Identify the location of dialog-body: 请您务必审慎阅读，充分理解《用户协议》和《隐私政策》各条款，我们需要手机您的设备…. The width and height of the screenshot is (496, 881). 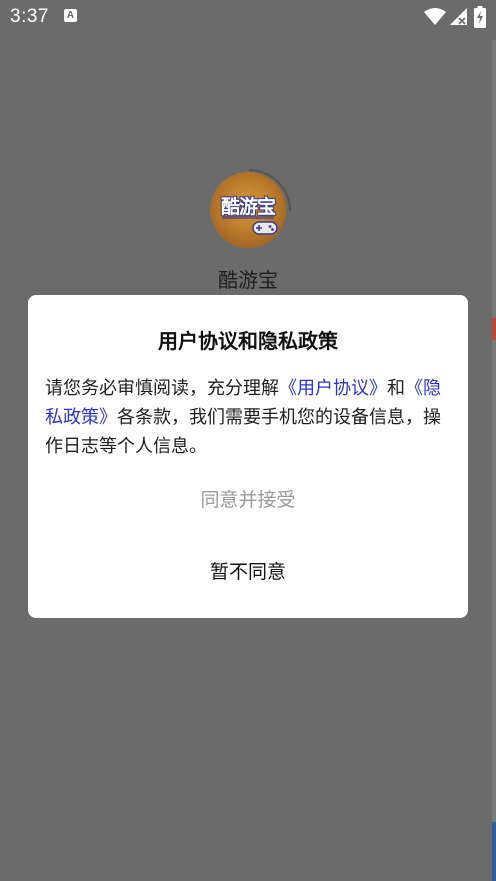
(251, 417).